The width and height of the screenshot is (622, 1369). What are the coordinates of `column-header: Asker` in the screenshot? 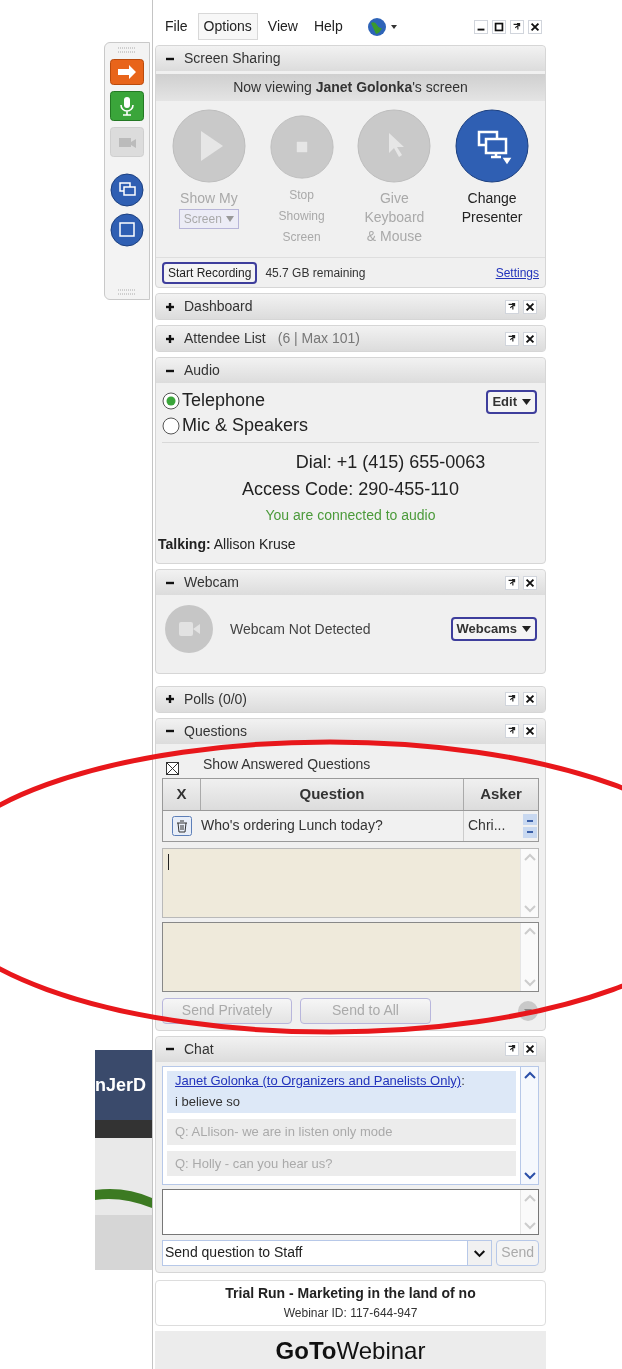 It's located at (501, 794).